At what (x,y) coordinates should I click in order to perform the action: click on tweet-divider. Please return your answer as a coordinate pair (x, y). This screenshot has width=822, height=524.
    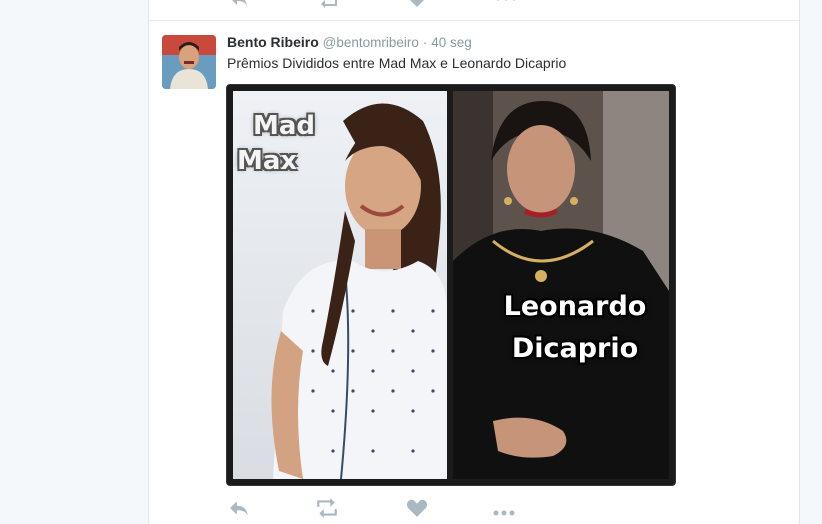
    Looking at the image, I should click on (474, 20).